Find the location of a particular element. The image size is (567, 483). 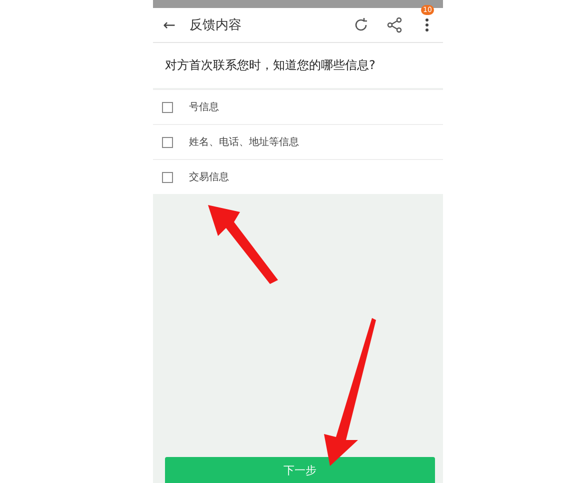

option-row: 姓名、电话、地址等信息 is located at coordinates (298, 141).